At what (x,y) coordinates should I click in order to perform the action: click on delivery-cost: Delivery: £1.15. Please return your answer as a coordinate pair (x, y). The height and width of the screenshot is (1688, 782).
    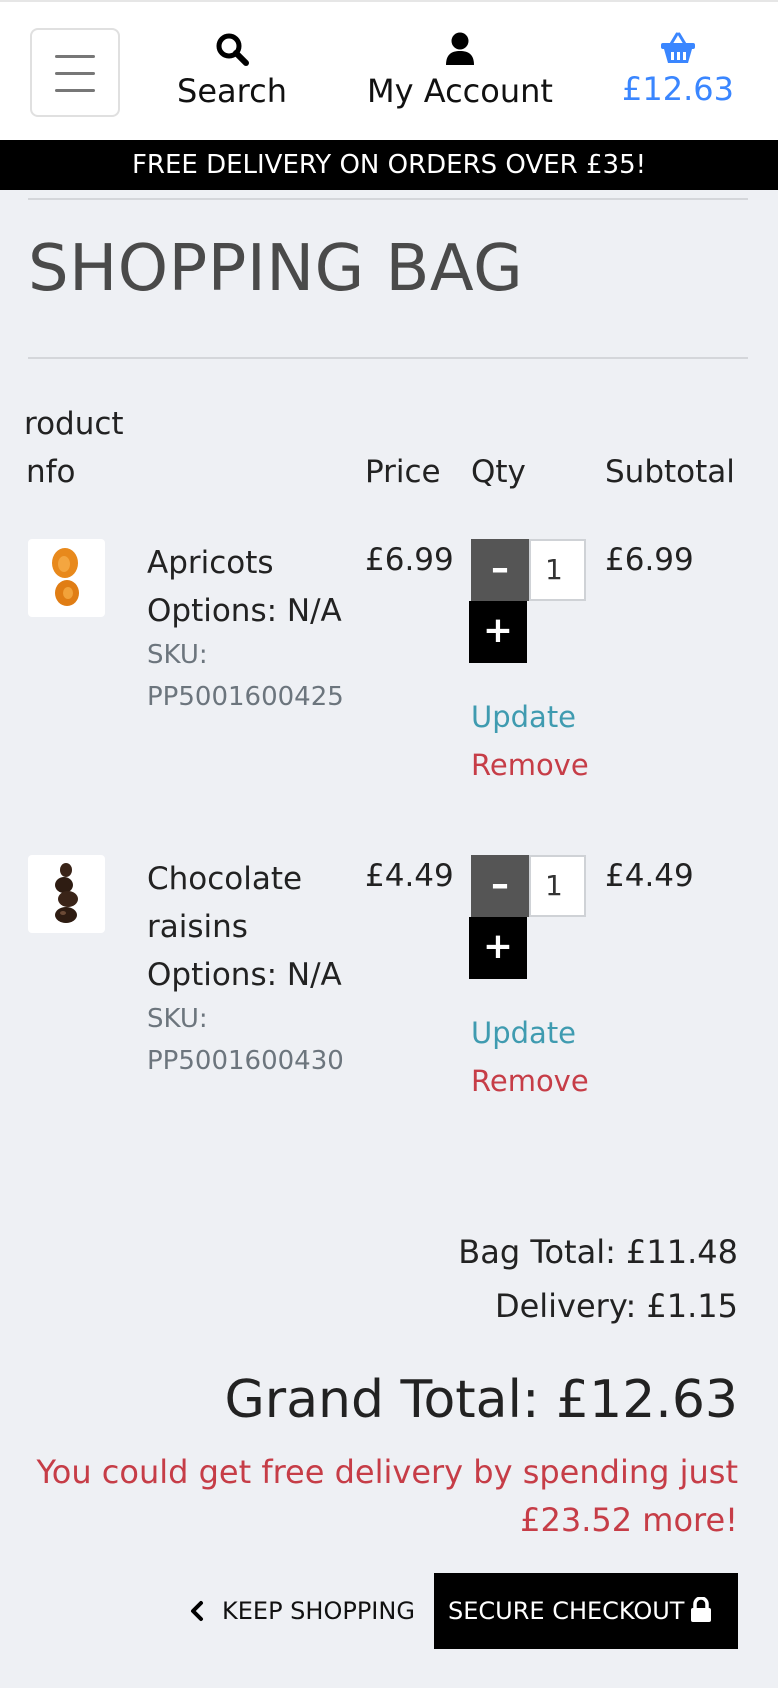
    Looking at the image, I should click on (616, 1306).